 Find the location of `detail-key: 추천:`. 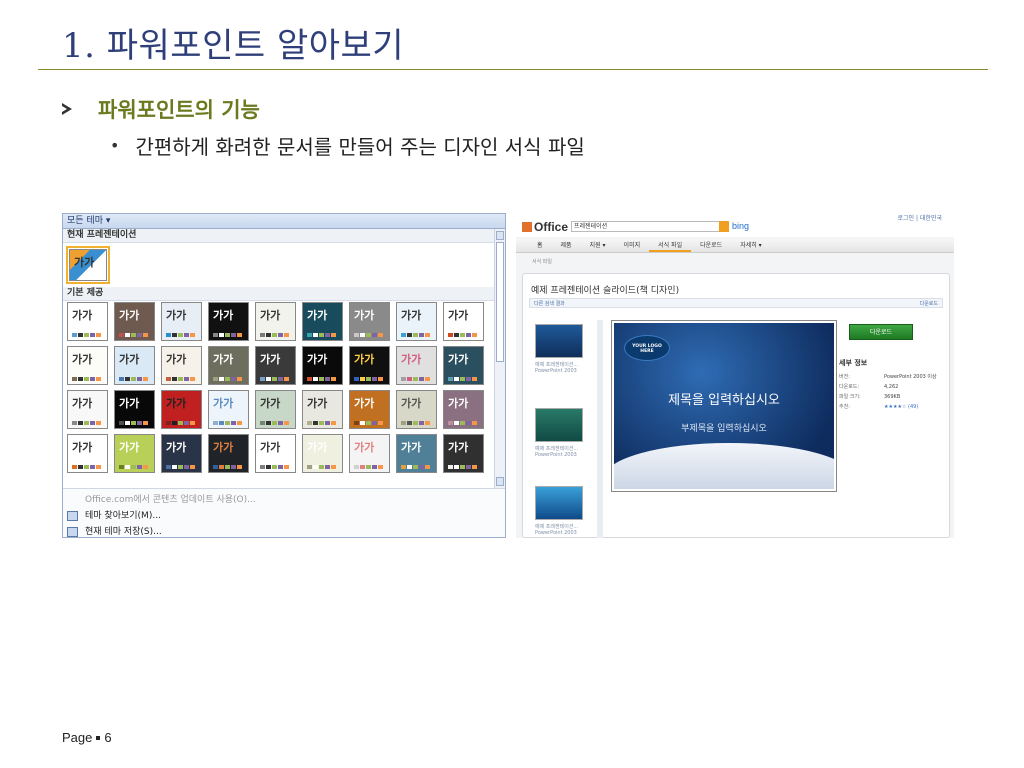

detail-key: 추천: is located at coordinates (844, 407).